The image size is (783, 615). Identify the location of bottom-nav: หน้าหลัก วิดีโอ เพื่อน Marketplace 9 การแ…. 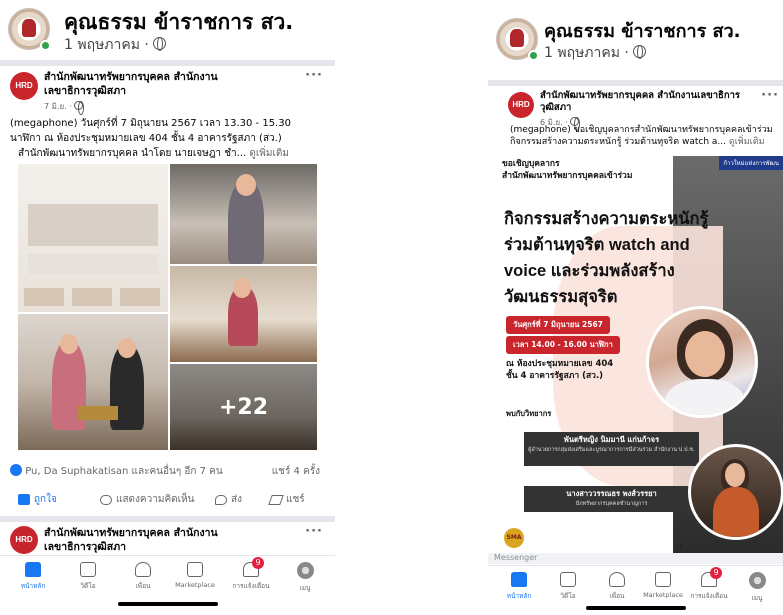
(167, 580).